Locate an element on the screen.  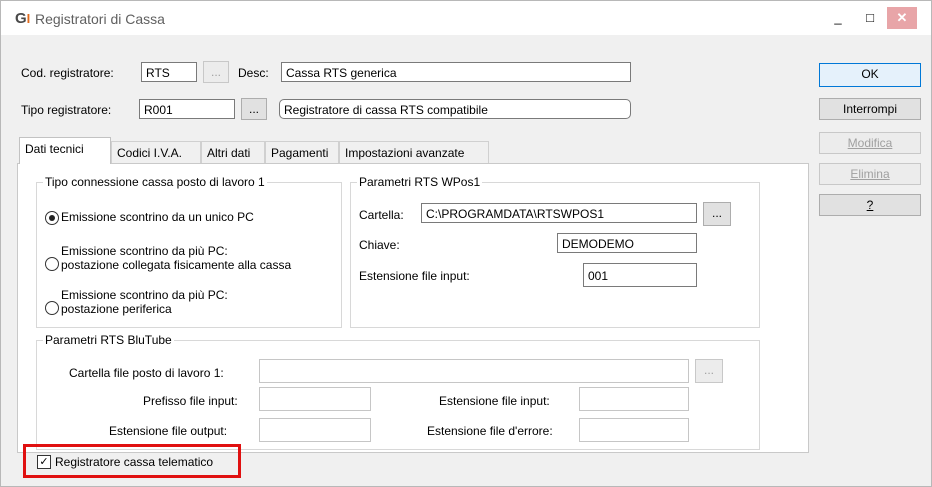
cod-registratore-field: RTS is located at coordinates (169, 72).